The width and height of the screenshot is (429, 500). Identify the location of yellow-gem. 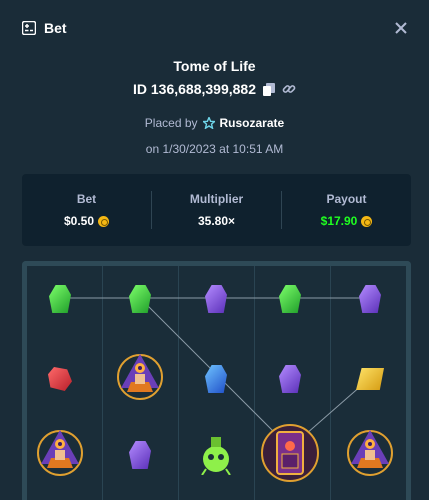
(370, 379).